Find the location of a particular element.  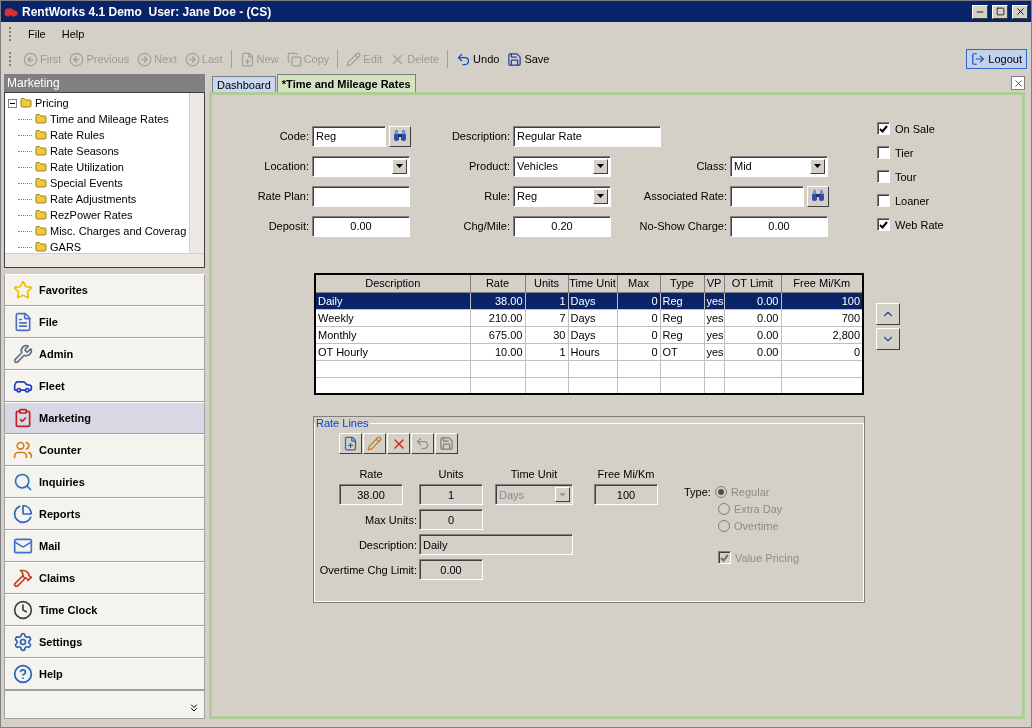

field-value: 0.20 is located at coordinates (562, 226).